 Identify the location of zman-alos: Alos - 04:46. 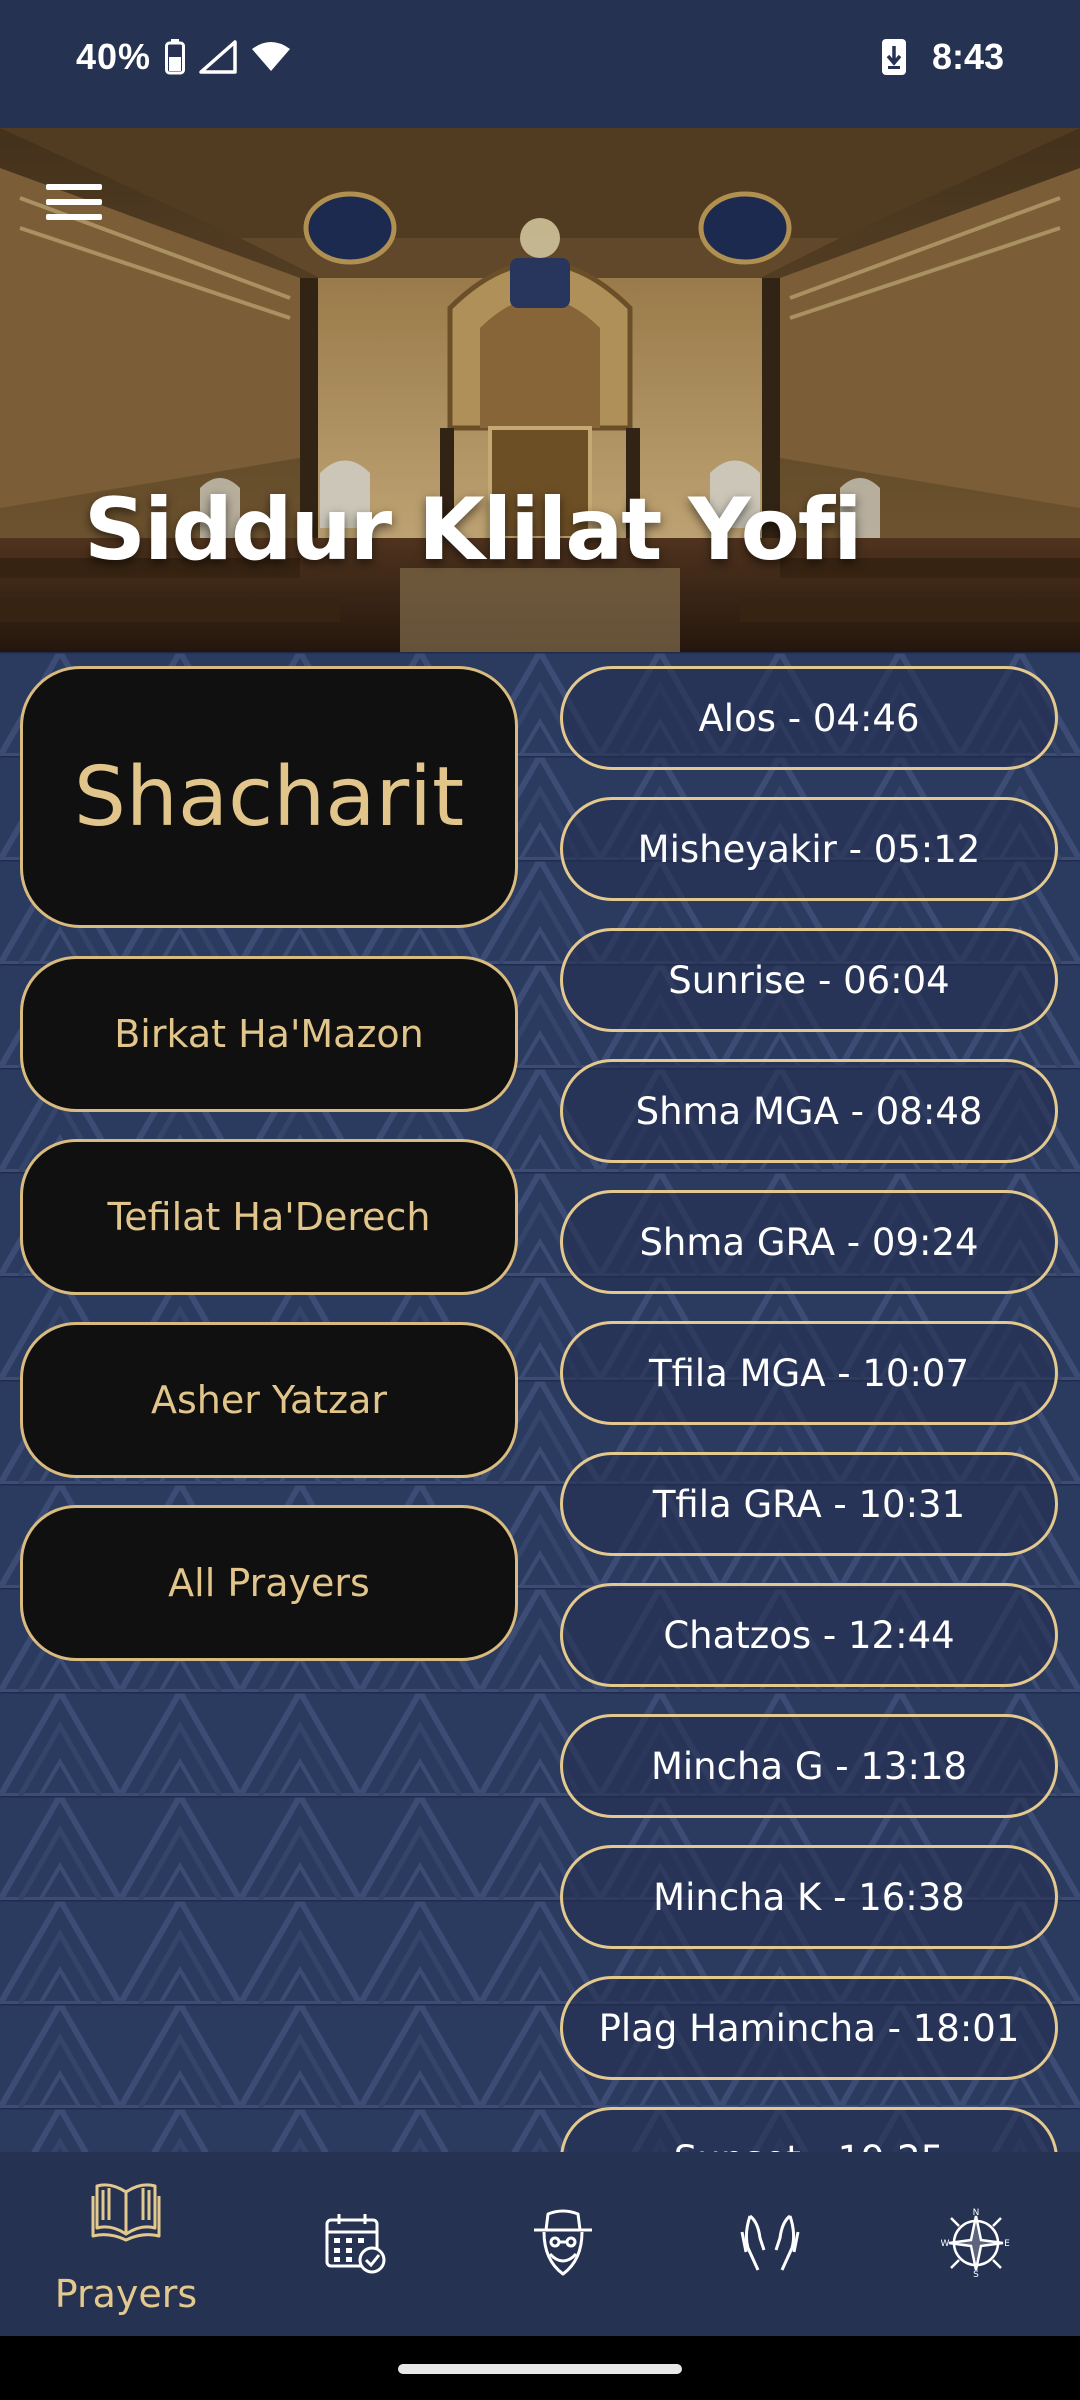
(809, 718).